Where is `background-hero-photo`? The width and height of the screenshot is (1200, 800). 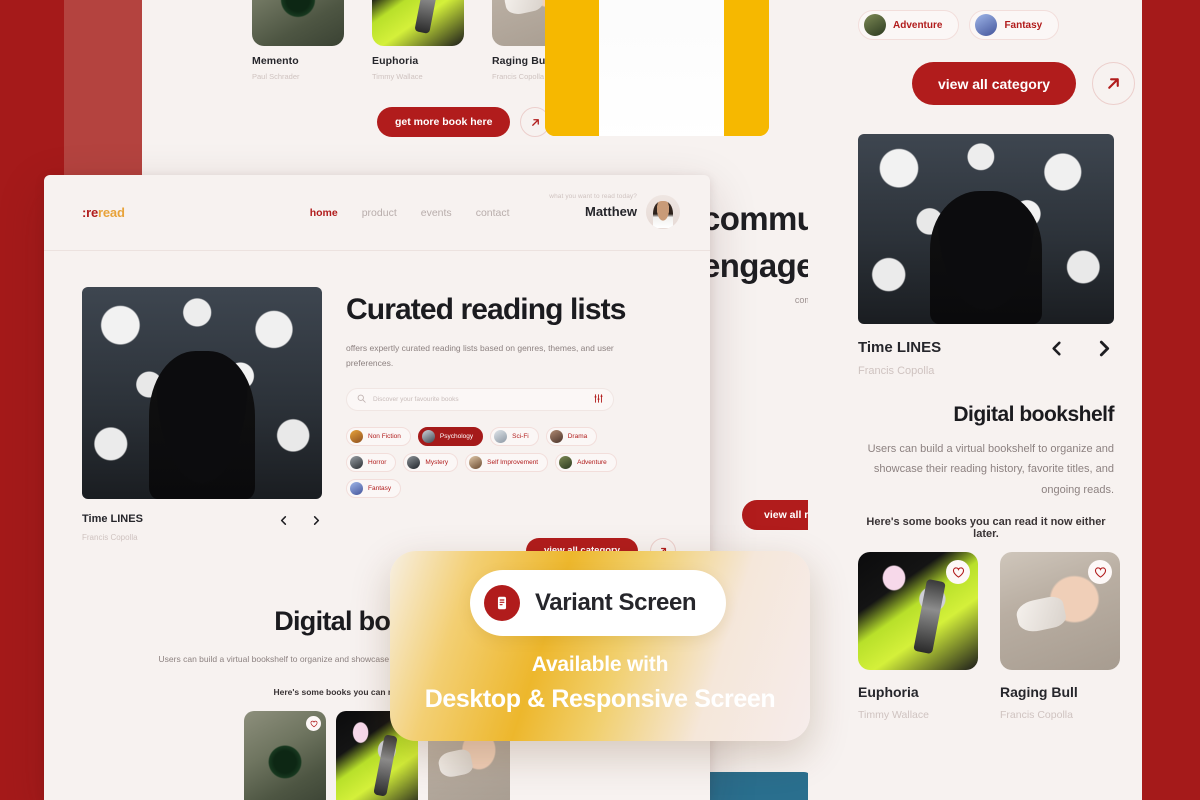
background-hero-photo is located at coordinates (657, 68).